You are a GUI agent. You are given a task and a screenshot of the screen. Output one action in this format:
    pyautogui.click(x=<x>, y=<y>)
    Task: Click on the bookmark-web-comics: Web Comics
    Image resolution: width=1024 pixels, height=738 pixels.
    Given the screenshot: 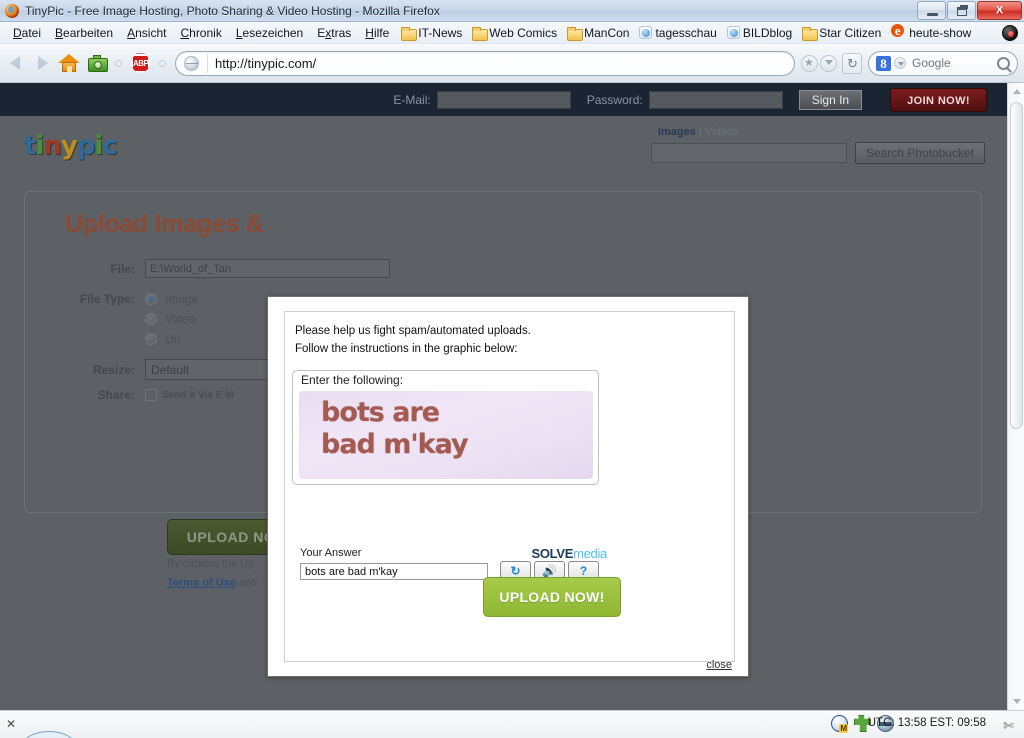 What is the action you would take?
    pyautogui.click(x=514, y=33)
    